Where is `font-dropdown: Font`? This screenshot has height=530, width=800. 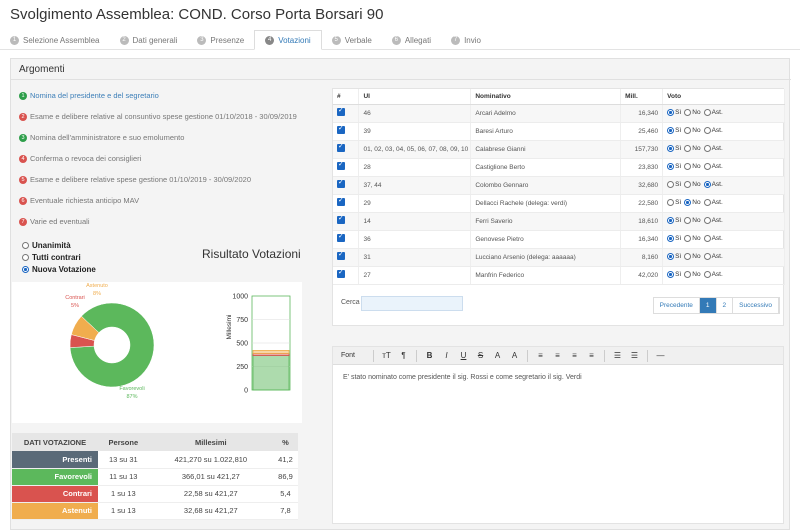 font-dropdown: Font is located at coordinates (355, 356).